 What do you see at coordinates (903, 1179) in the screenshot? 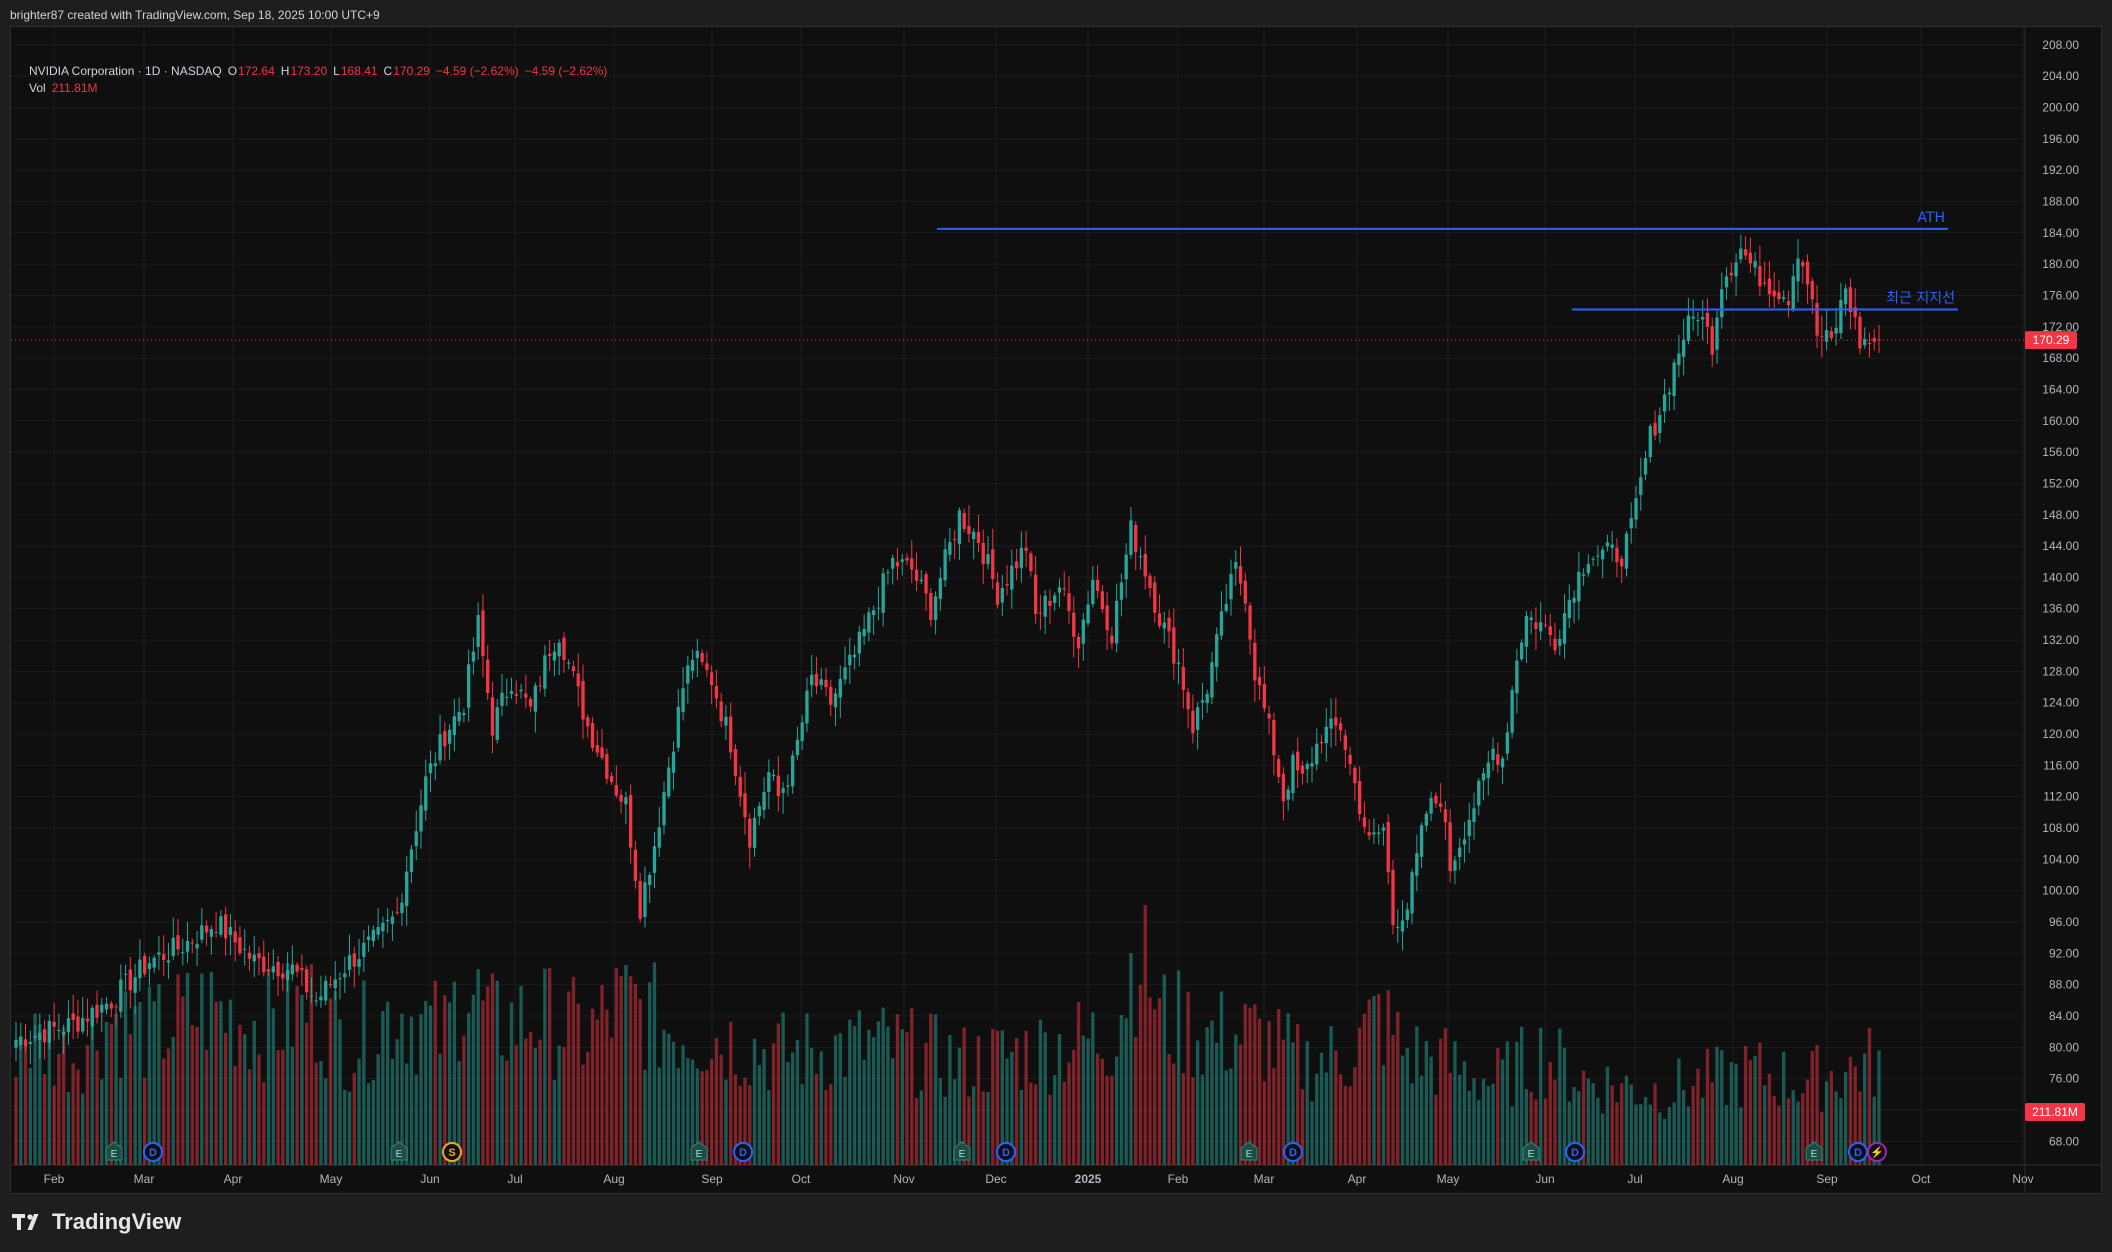
I see `time-tick-label: Nov` at bounding box center [903, 1179].